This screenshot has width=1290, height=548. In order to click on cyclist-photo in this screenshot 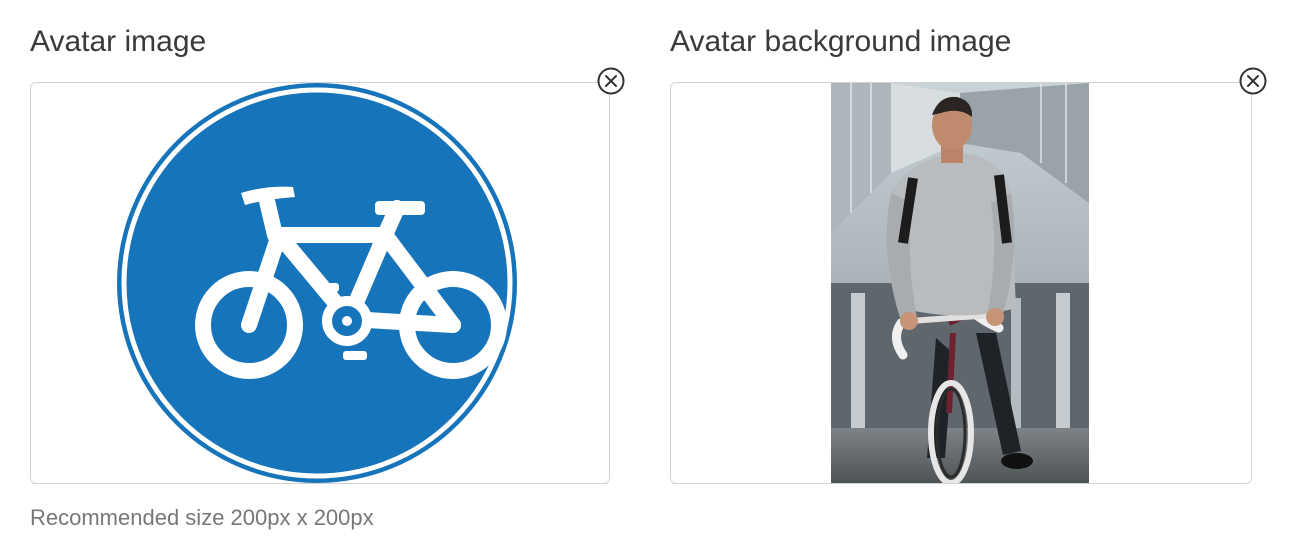, I will do `click(960, 283)`.